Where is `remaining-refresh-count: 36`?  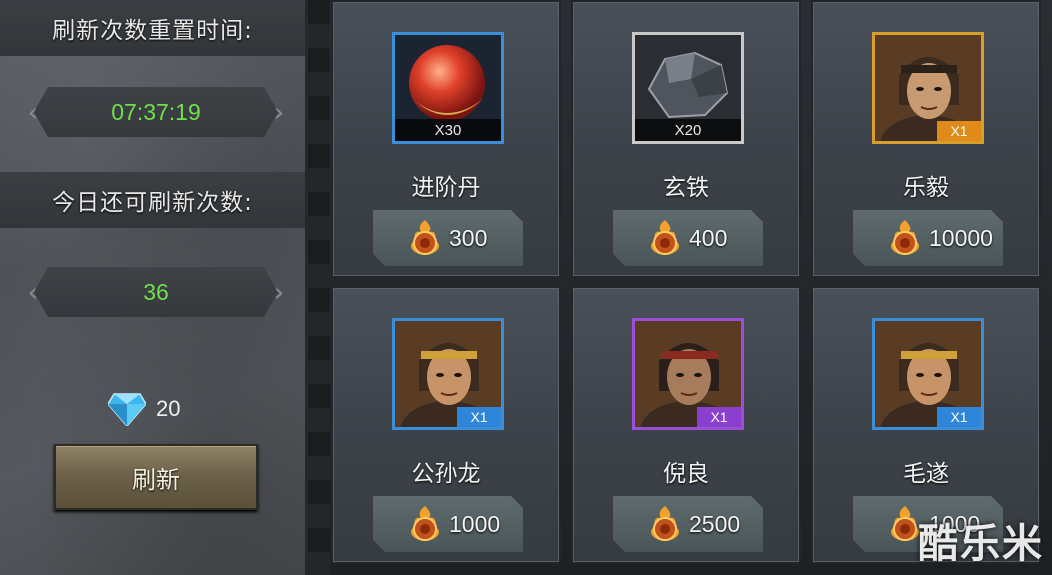 remaining-refresh-count: 36 is located at coordinates (156, 292).